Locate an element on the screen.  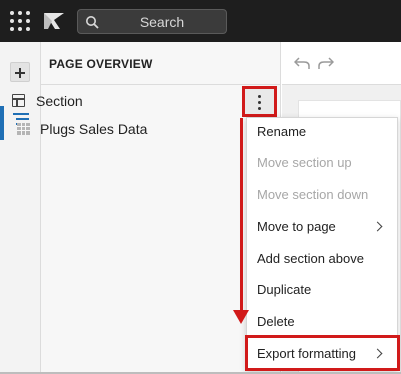
menu-item-label: Move section down is located at coordinates (313, 194).